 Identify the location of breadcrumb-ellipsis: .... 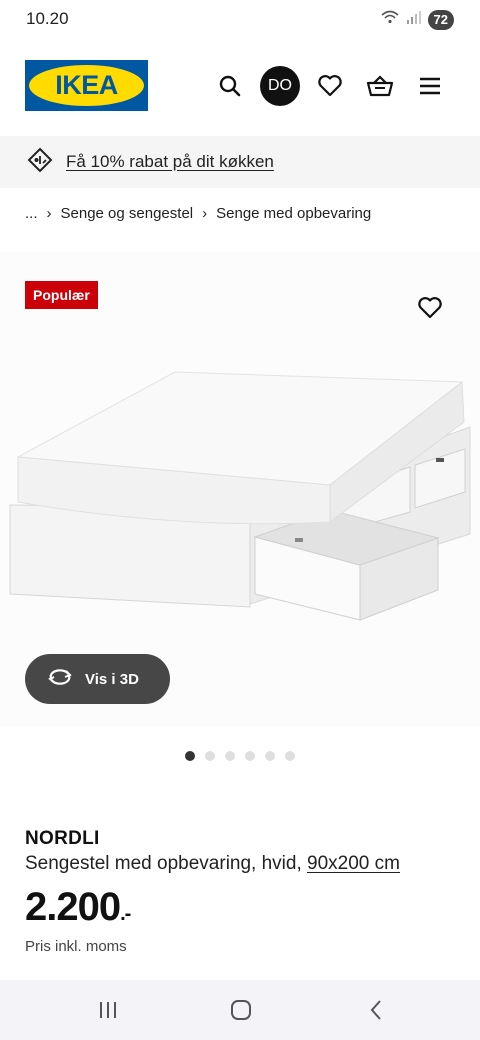
(31, 213).